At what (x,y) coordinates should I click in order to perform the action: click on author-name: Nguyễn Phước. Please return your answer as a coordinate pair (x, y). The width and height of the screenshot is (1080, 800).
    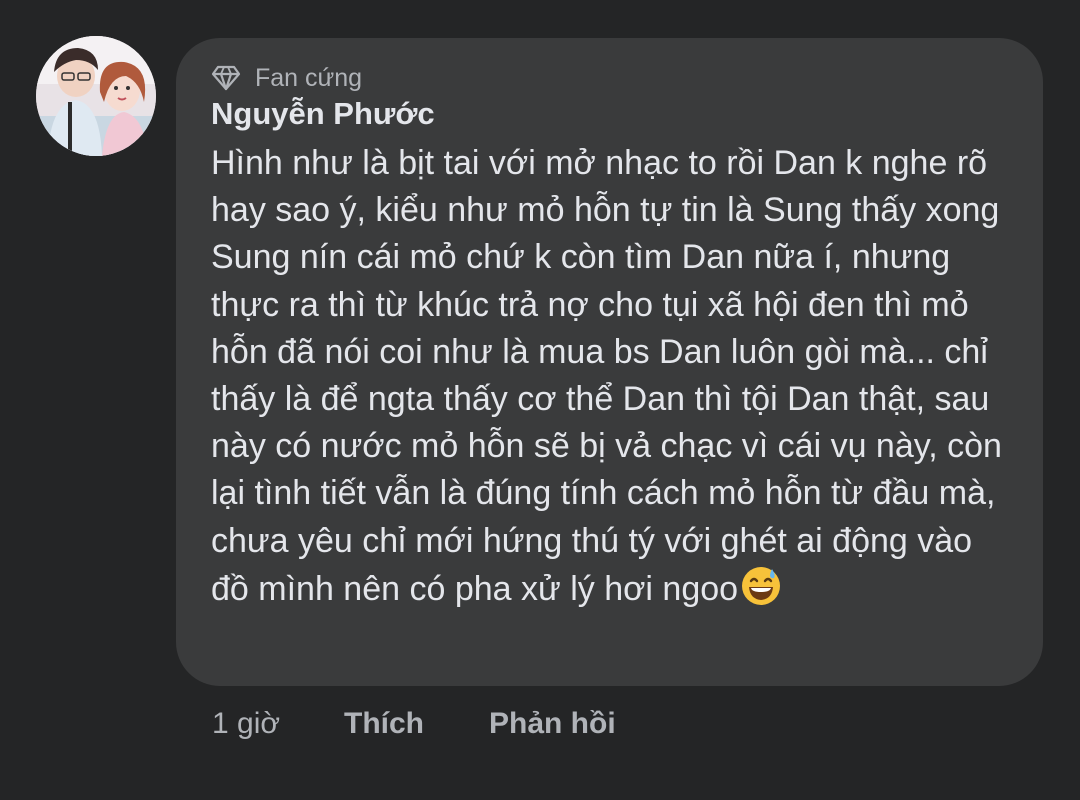
    Looking at the image, I should click on (323, 114).